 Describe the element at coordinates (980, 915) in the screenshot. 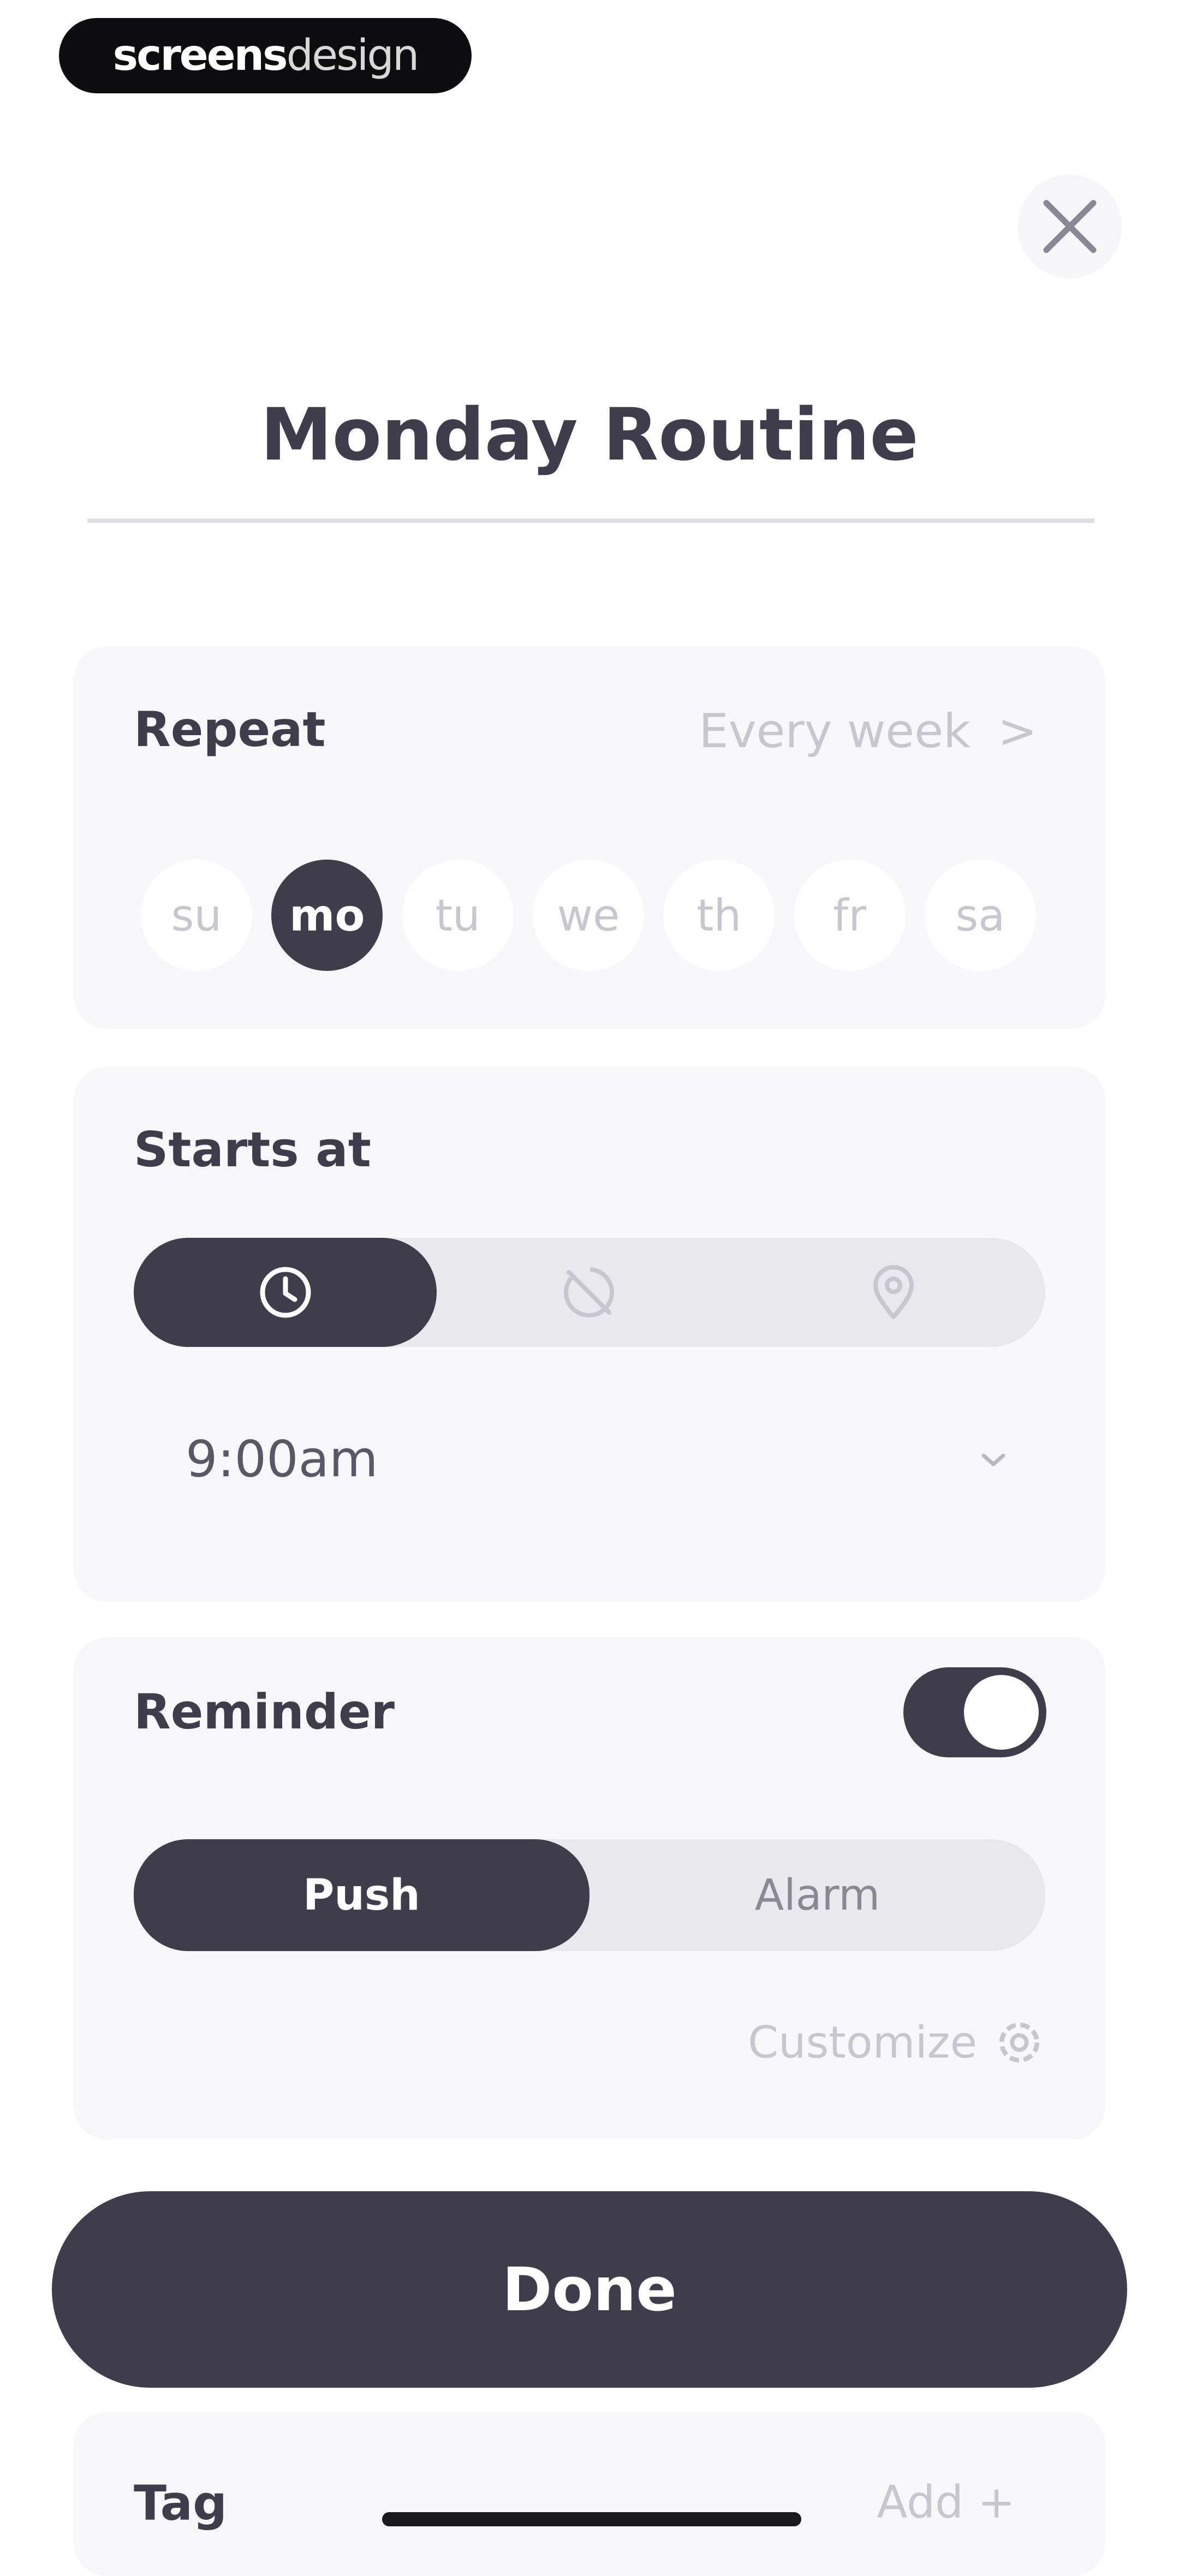

I see `day-sa: sa` at that location.